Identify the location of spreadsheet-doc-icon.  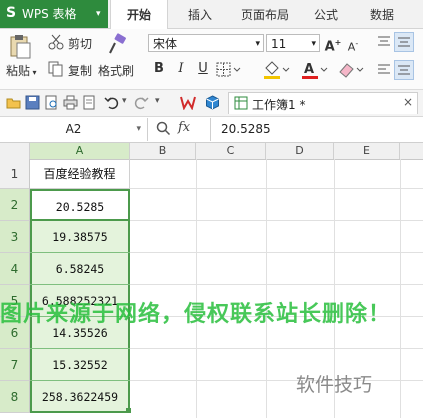
(241, 103).